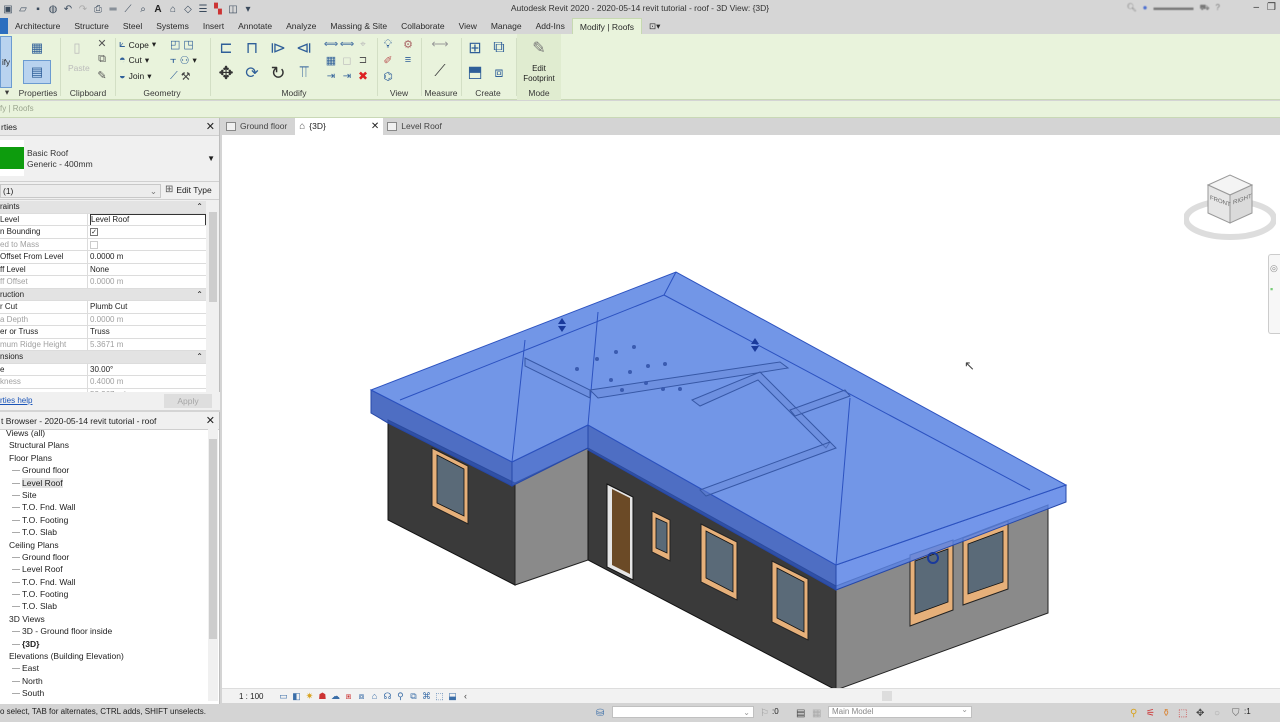 This screenshot has height=722, width=1280. Describe the element at coordinates (188, 401) in the screenshot. I see `apply-button: Apply` at that location.